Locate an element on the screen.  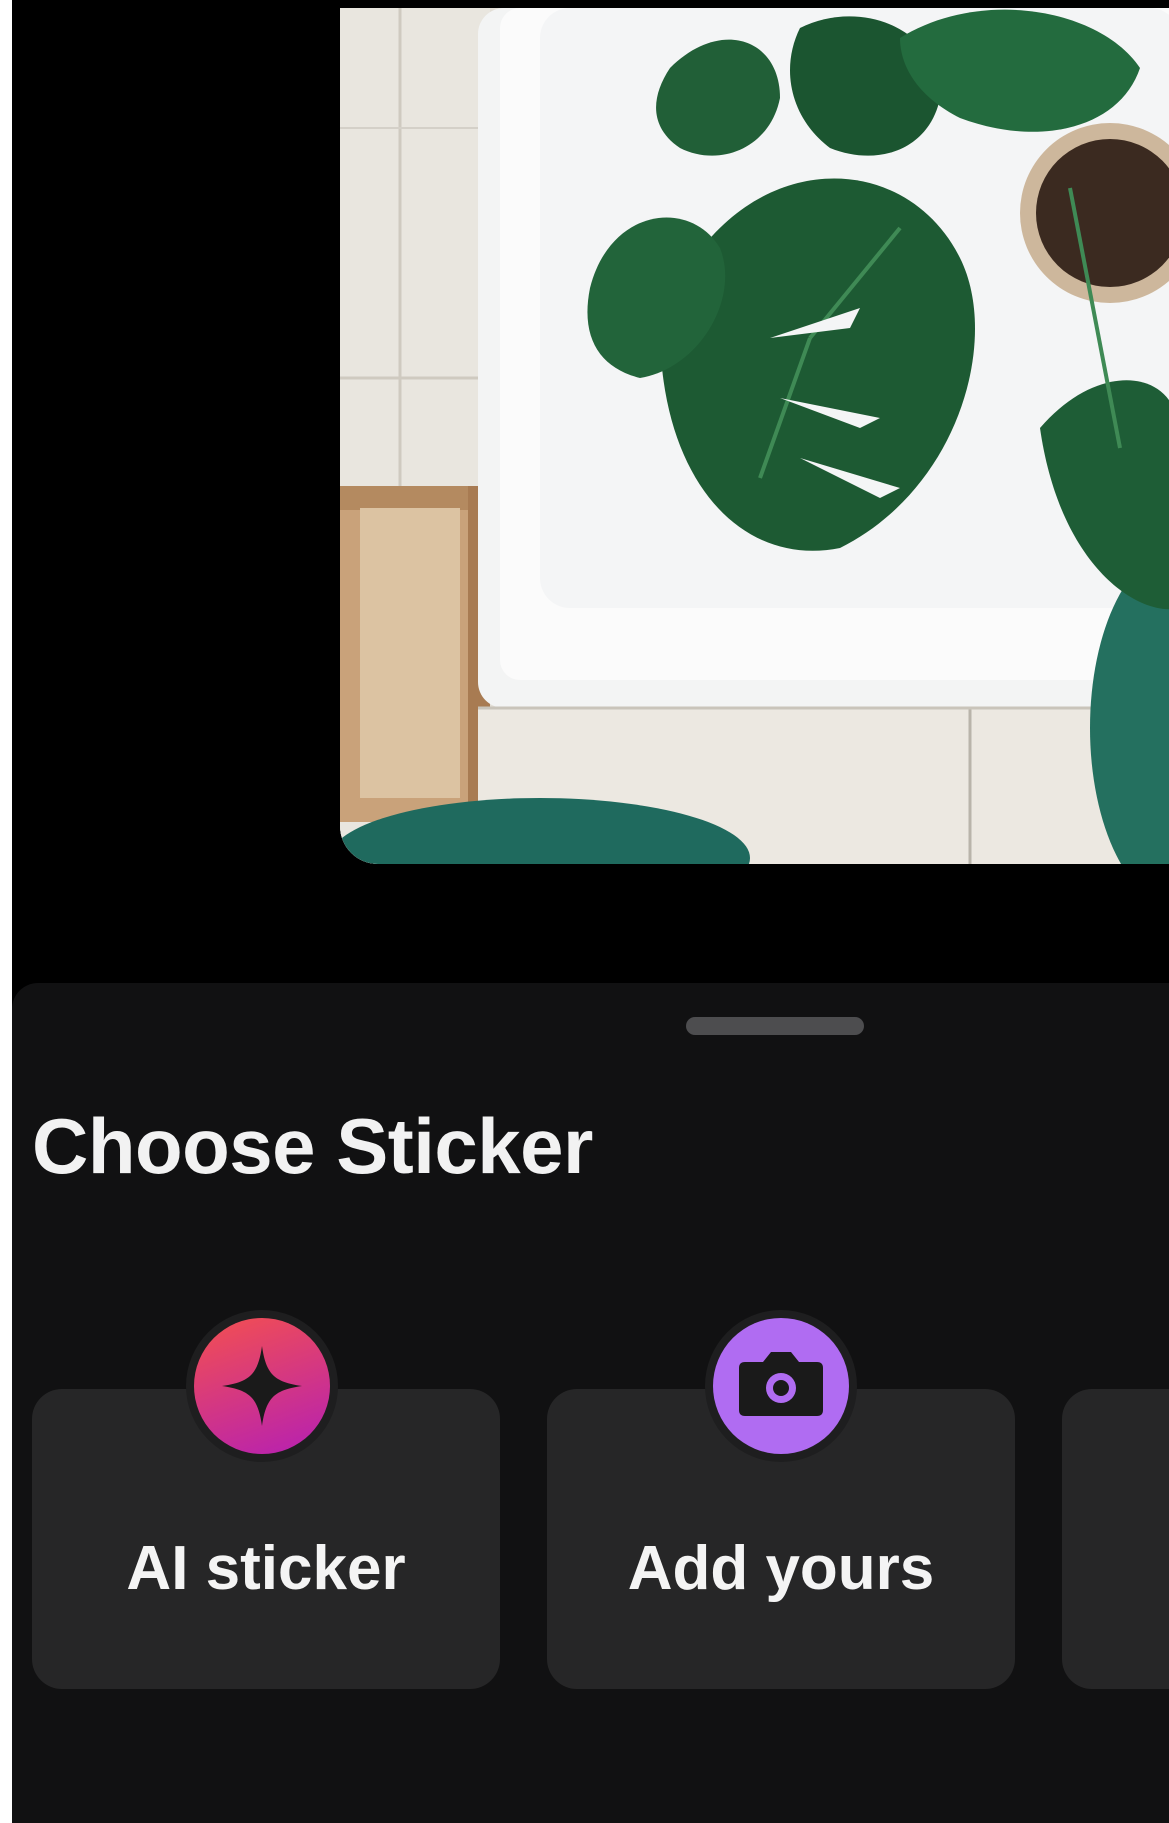
sticker-card-partial is located at coordinates (1115, 1539).